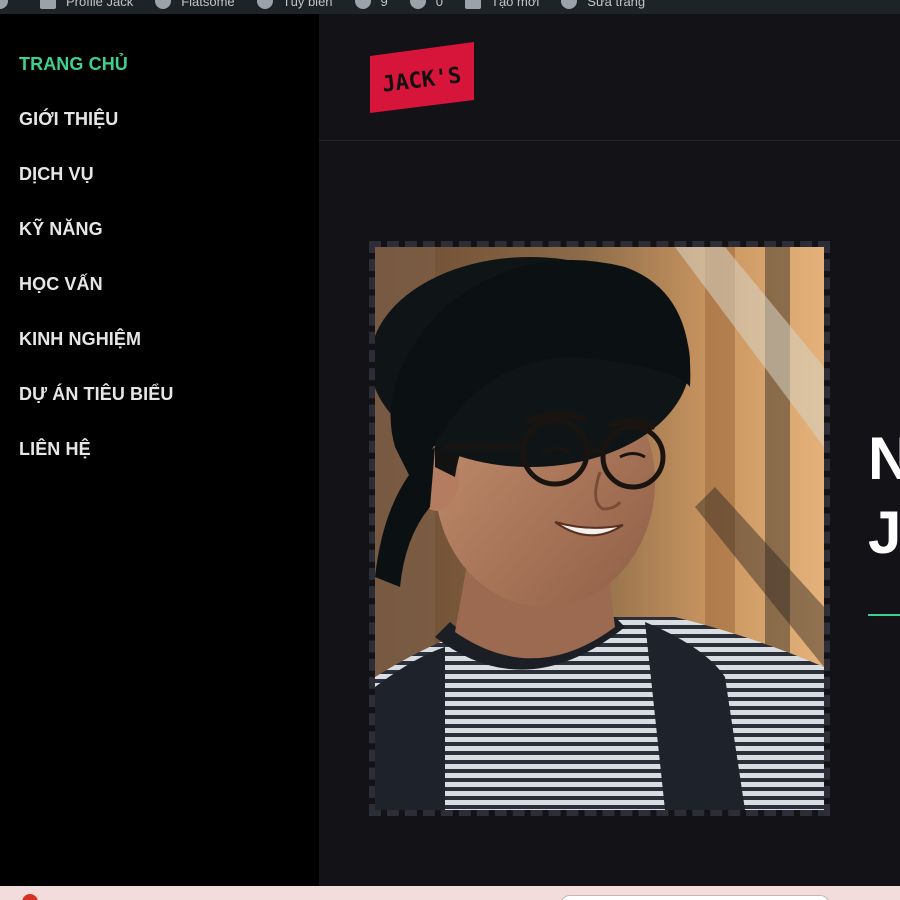  I want to click on theme-icon, so click(163, 4).